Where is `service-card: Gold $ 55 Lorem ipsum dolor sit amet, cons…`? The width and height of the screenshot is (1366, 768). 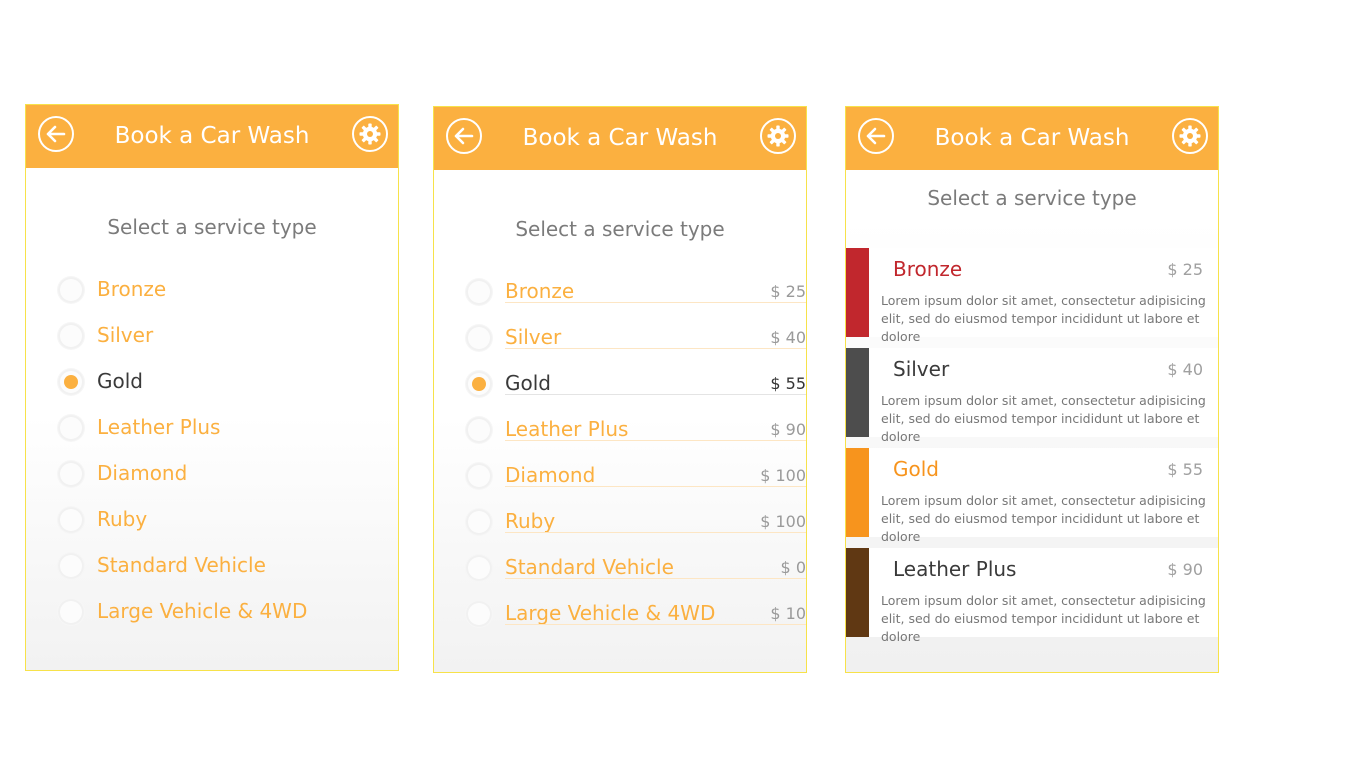 service-card: Gold $ 55 Lorem ipsum dolor sit amet, cons… is located at coordinates (1032, 496).